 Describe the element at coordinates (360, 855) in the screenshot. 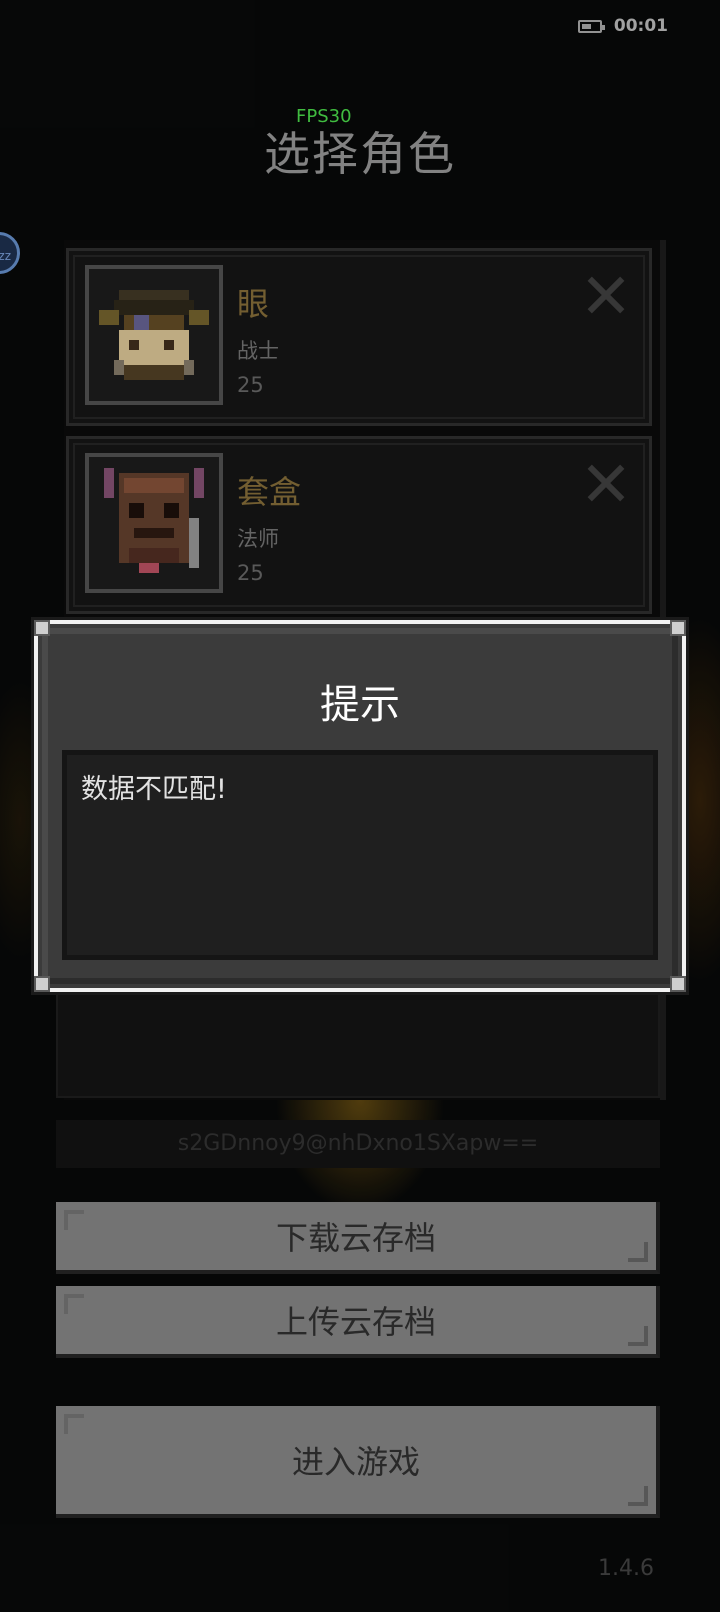

I see `dialog-message-box: 数据不匹配!` at that location.